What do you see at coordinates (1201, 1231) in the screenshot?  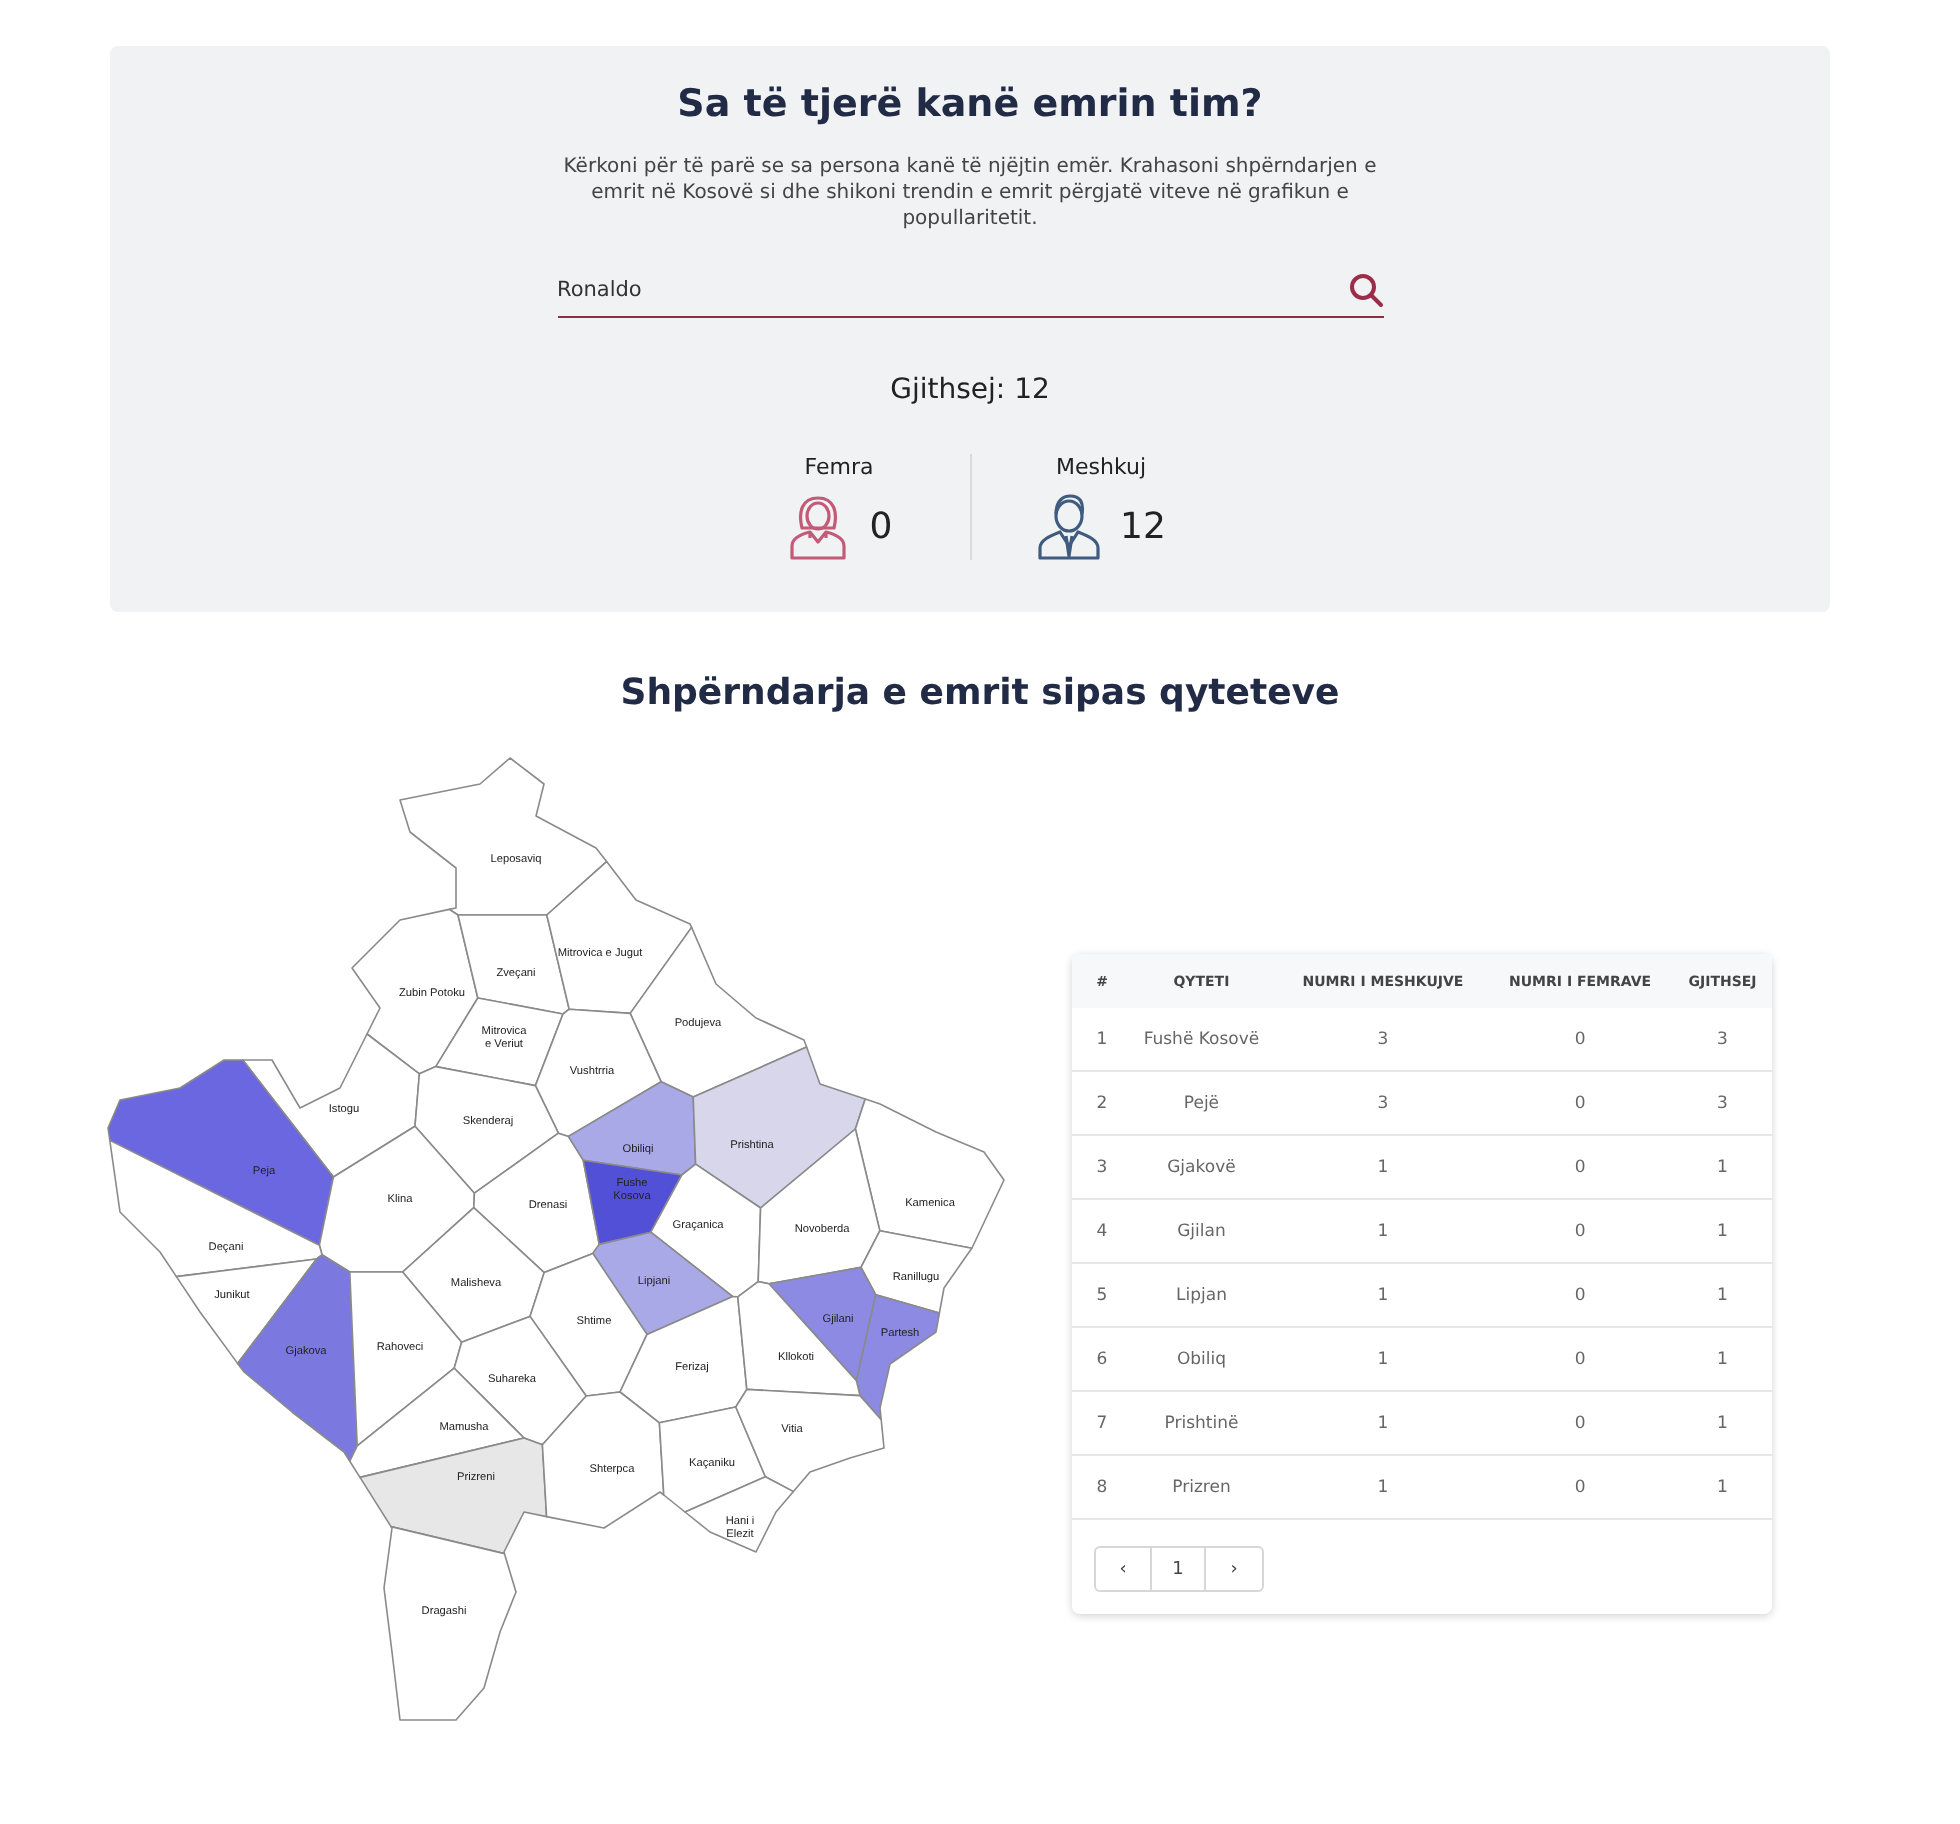 I see `table-cell: Gjilan` at bounding box center [1201, 1231].